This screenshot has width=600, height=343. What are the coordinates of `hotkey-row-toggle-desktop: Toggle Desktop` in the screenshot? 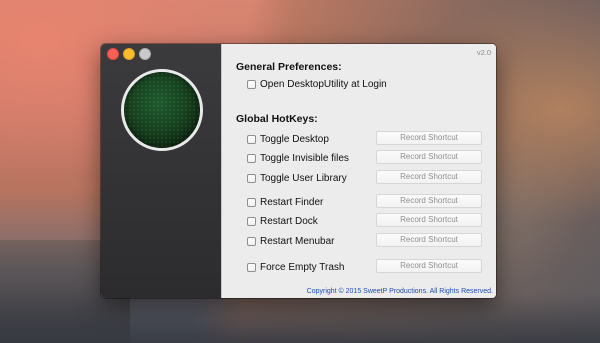 It's located at (288, 139).